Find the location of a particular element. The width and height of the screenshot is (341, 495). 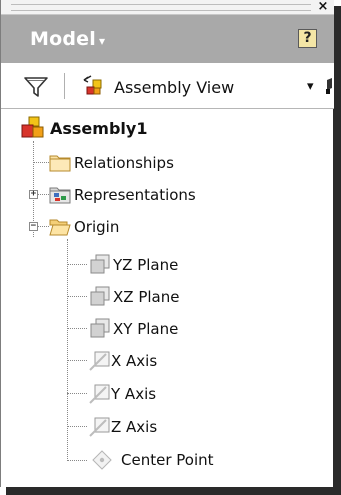

panel-title: Model is located at coordinates (63, 39).